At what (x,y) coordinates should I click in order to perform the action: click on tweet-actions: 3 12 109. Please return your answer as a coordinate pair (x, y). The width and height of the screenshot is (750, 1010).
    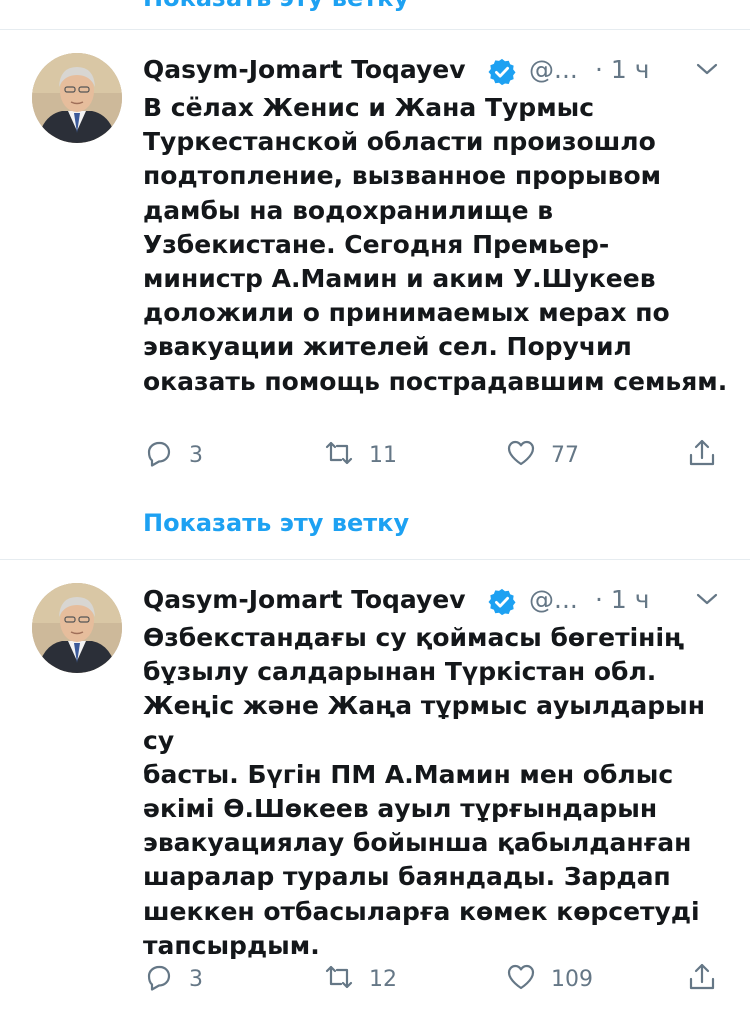
    Looking at the image, I should click on (438, 979).